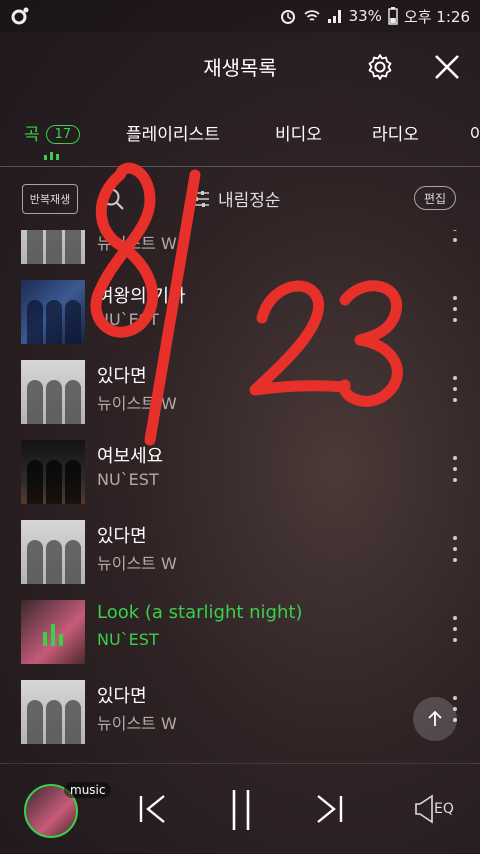 The width and height of the screenshot is (480, 854). Describe the element at coordinates (435, 198) in the screenshot. I see `edit-button: 편집` at that location.